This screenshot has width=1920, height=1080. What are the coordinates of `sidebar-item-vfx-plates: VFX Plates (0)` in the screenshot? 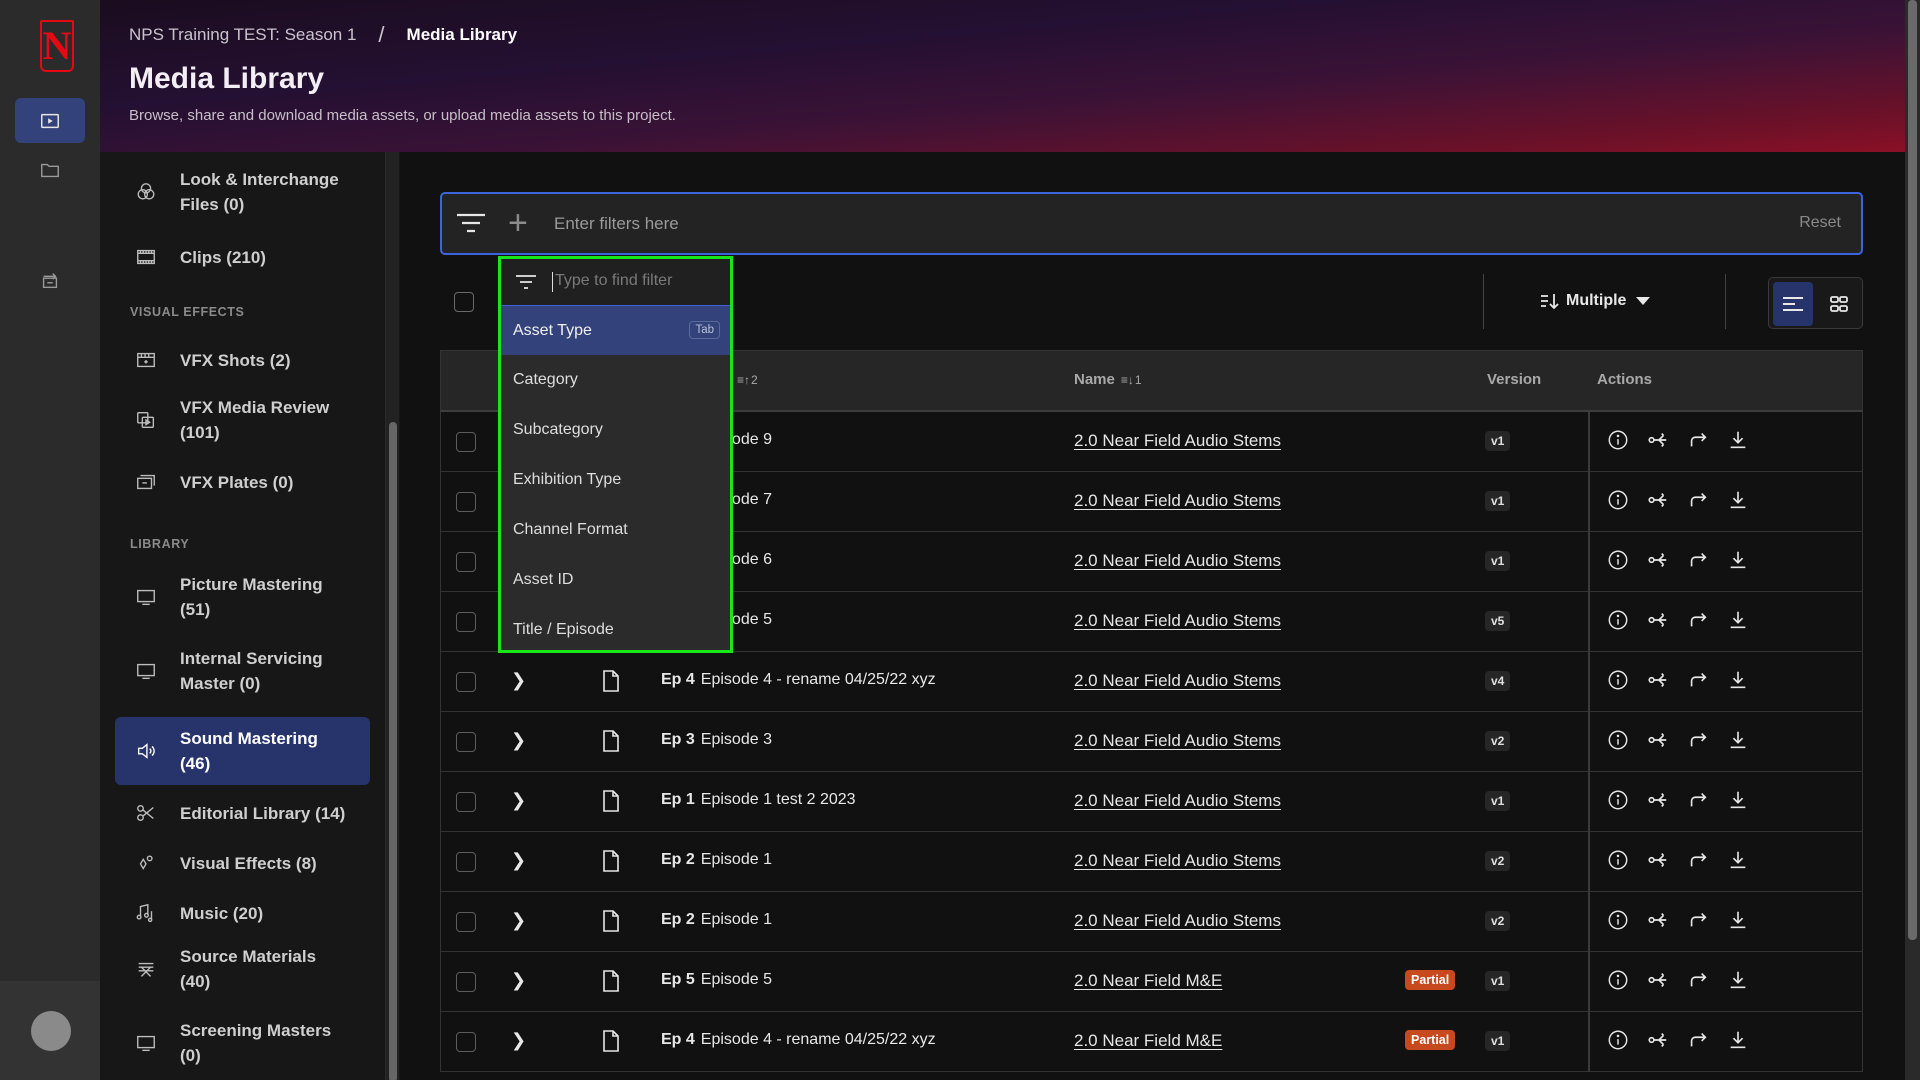 It's located at (242, 482).